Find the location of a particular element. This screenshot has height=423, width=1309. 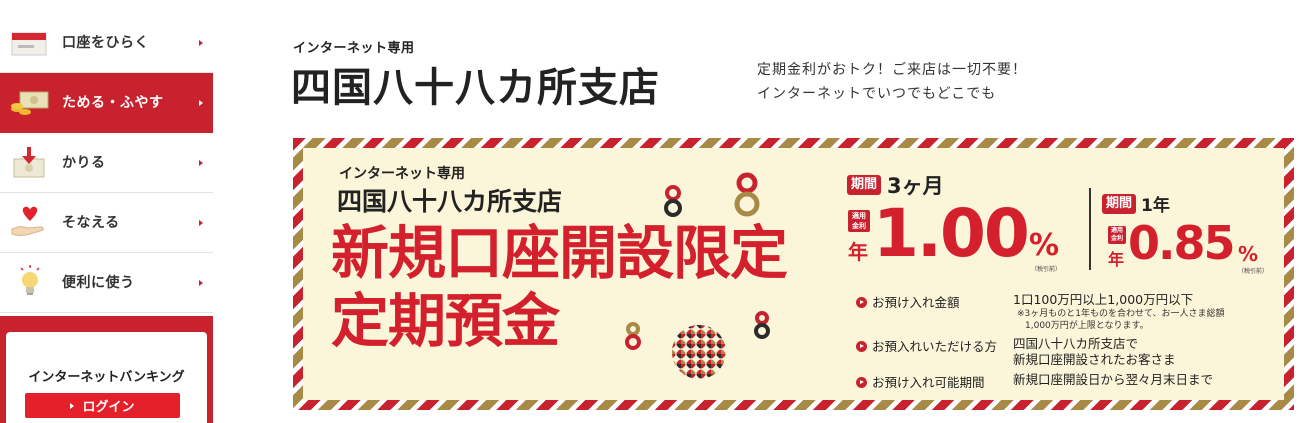

plan-1year-term: 期間 1年 is located at coordinates (1136, 203).